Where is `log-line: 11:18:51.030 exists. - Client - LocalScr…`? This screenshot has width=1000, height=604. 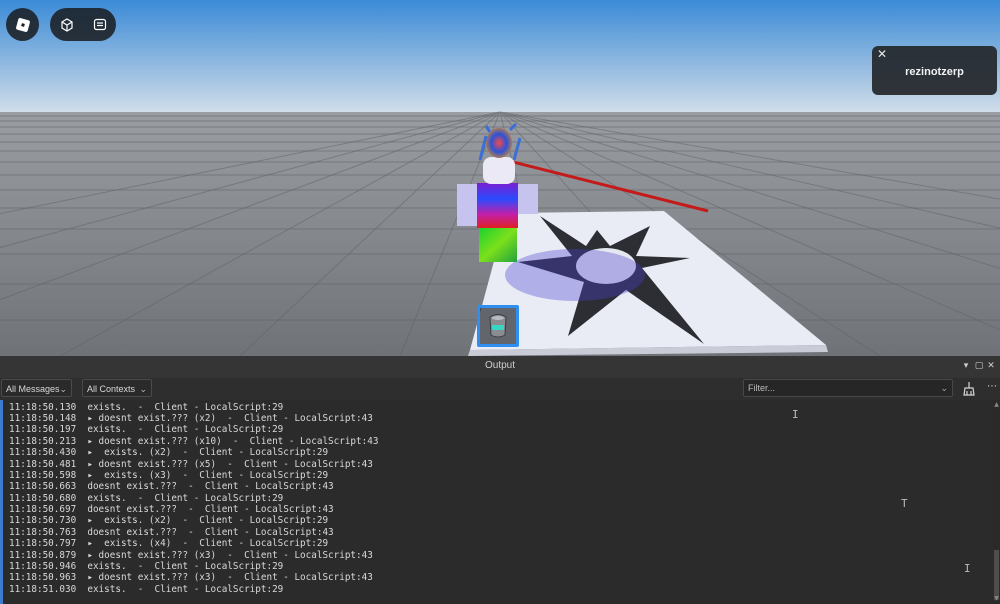
log-line: 11:18:51.030 exists. - Client - LocalScr… is located at coordinates (146, 589).